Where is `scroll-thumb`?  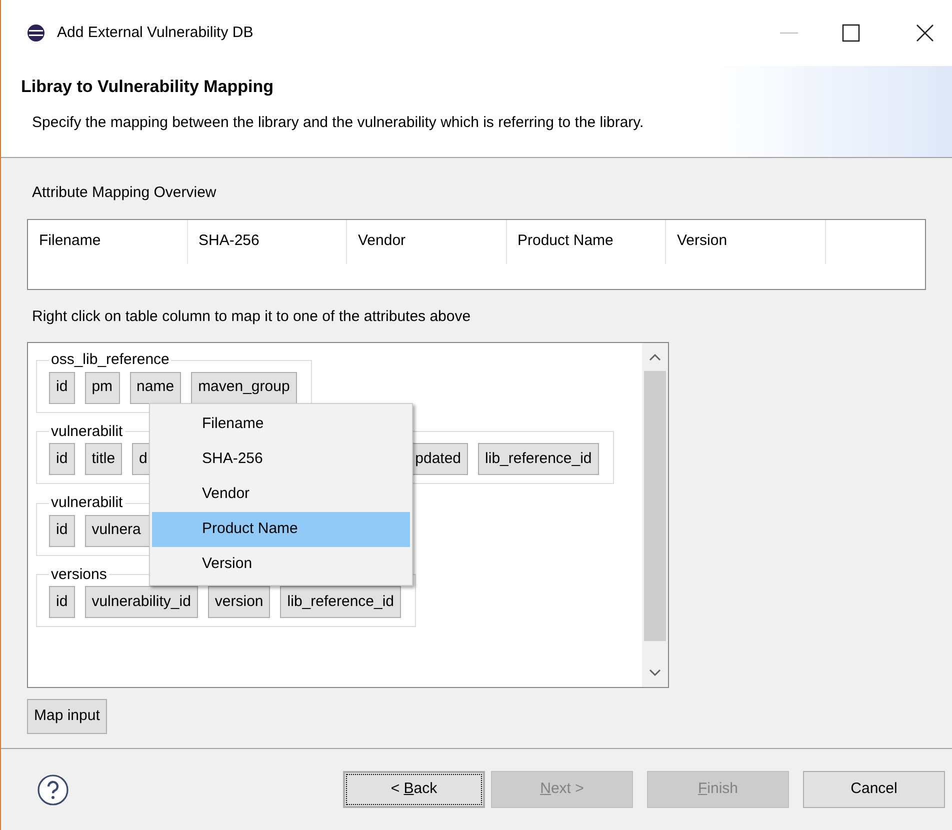 scroll-thumb is located at coordinates (655, 506).